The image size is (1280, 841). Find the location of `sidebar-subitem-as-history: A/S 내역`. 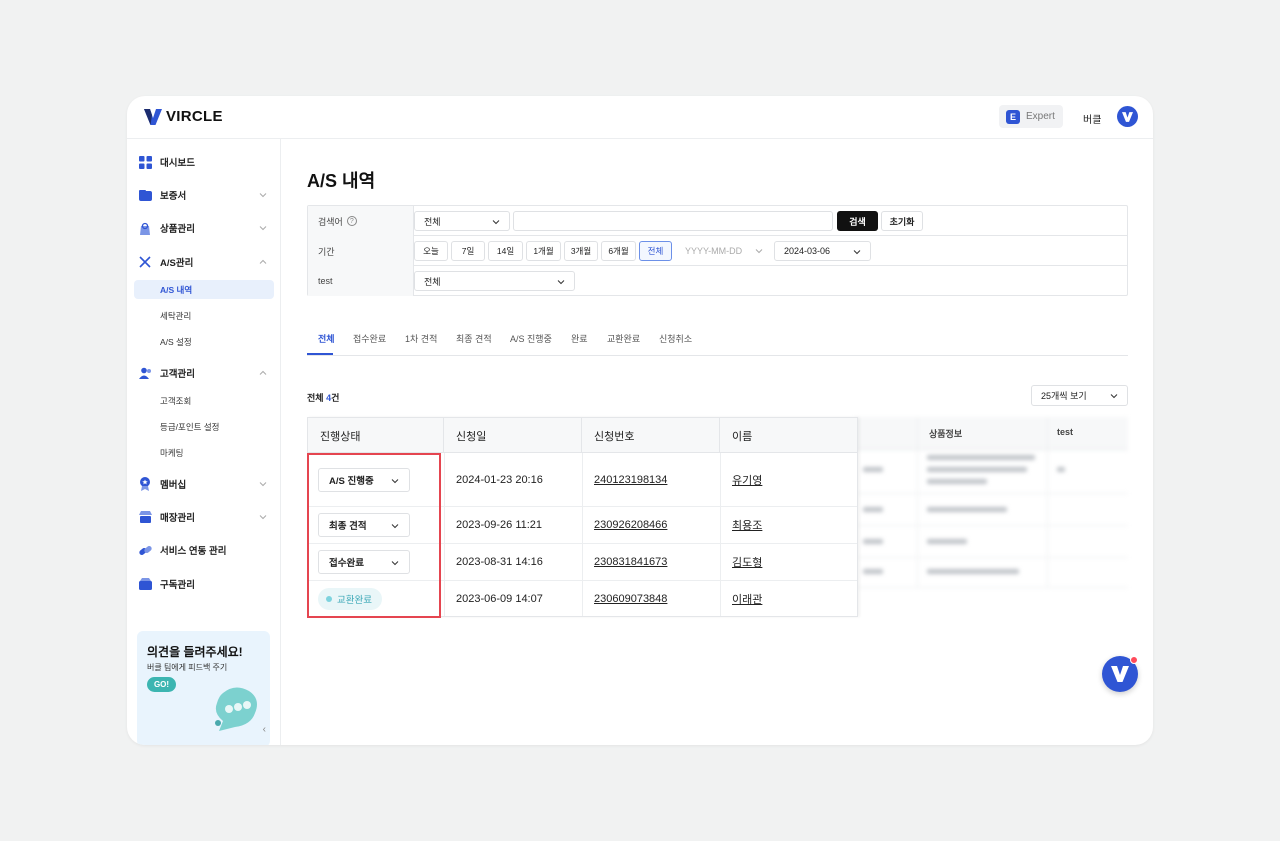

sidebar-subitem-as-history: A/S 내역 is located at coordinates (204, 289).